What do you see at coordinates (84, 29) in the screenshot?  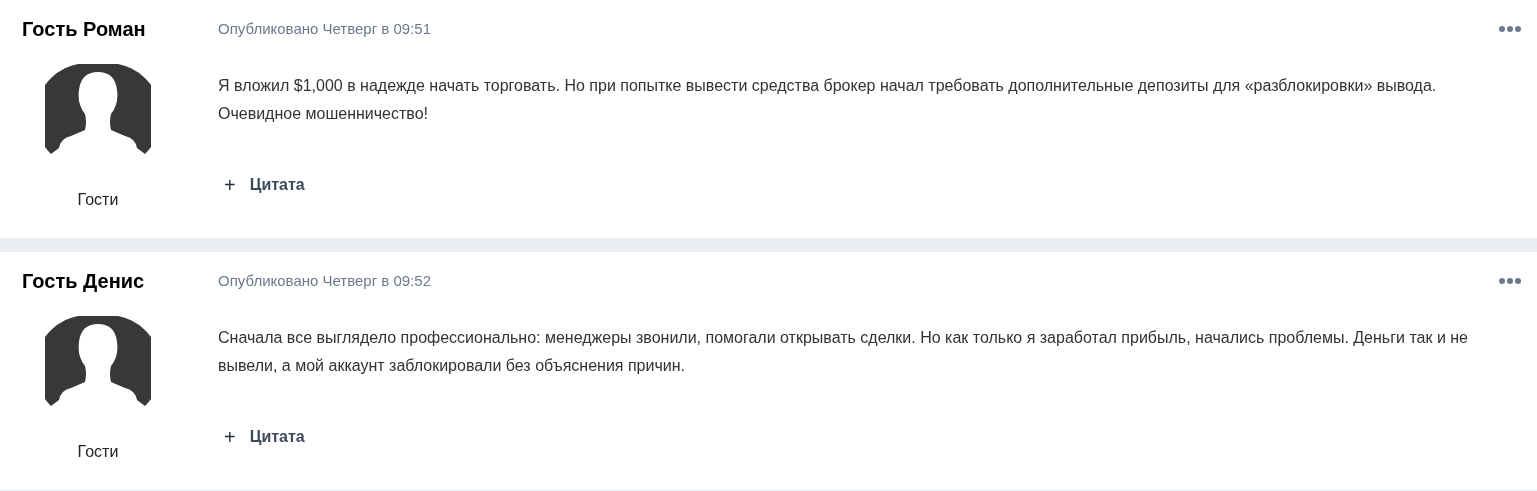 I see `author-name: Гость Роман` at bounding box center [84, 29].